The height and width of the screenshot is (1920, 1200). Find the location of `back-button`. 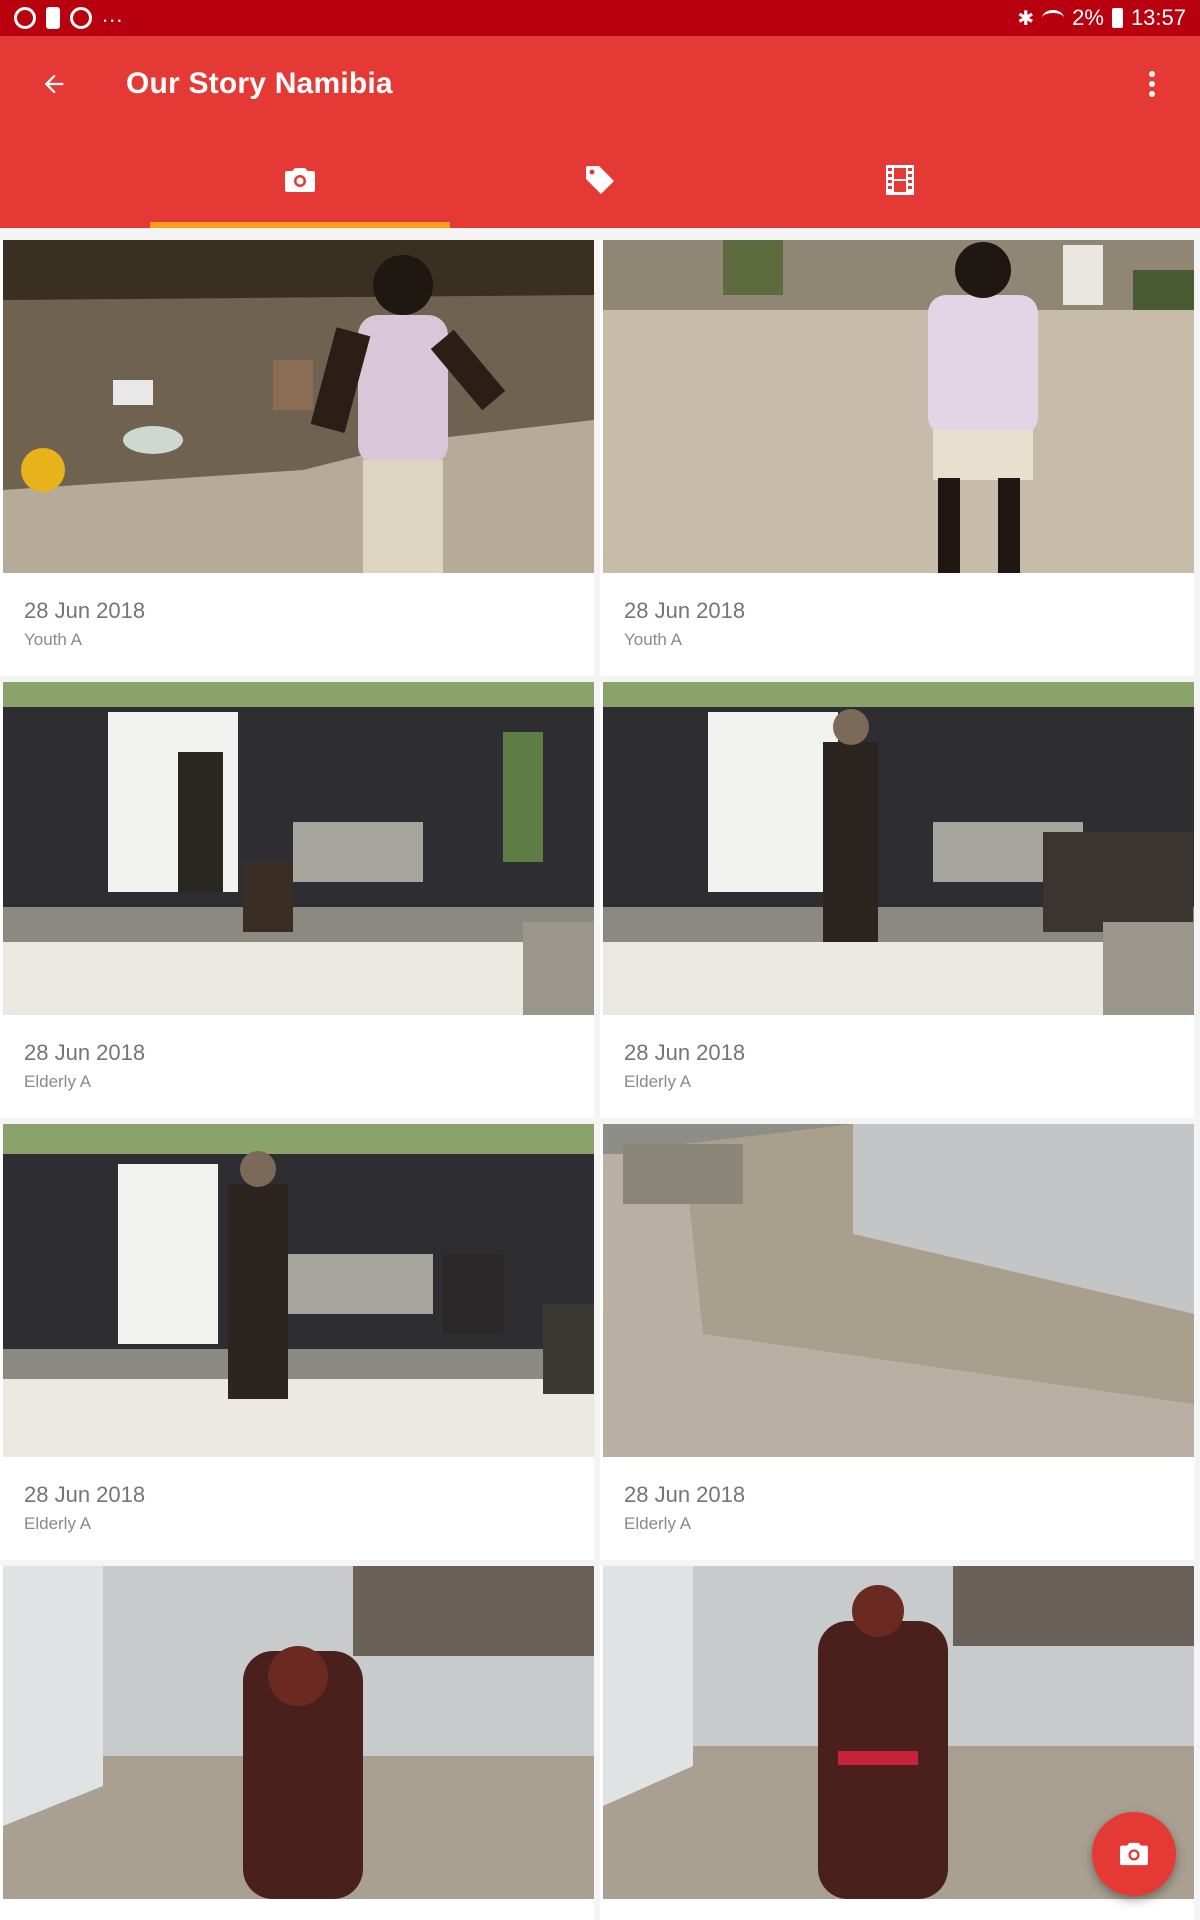

back-button is located at coordinates (54, 84).